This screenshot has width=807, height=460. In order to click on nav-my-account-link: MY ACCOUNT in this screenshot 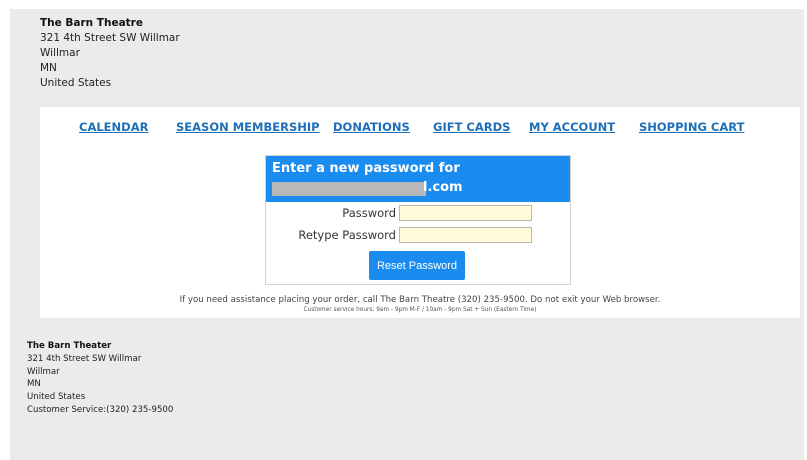, I will do `click(572, 127)`.